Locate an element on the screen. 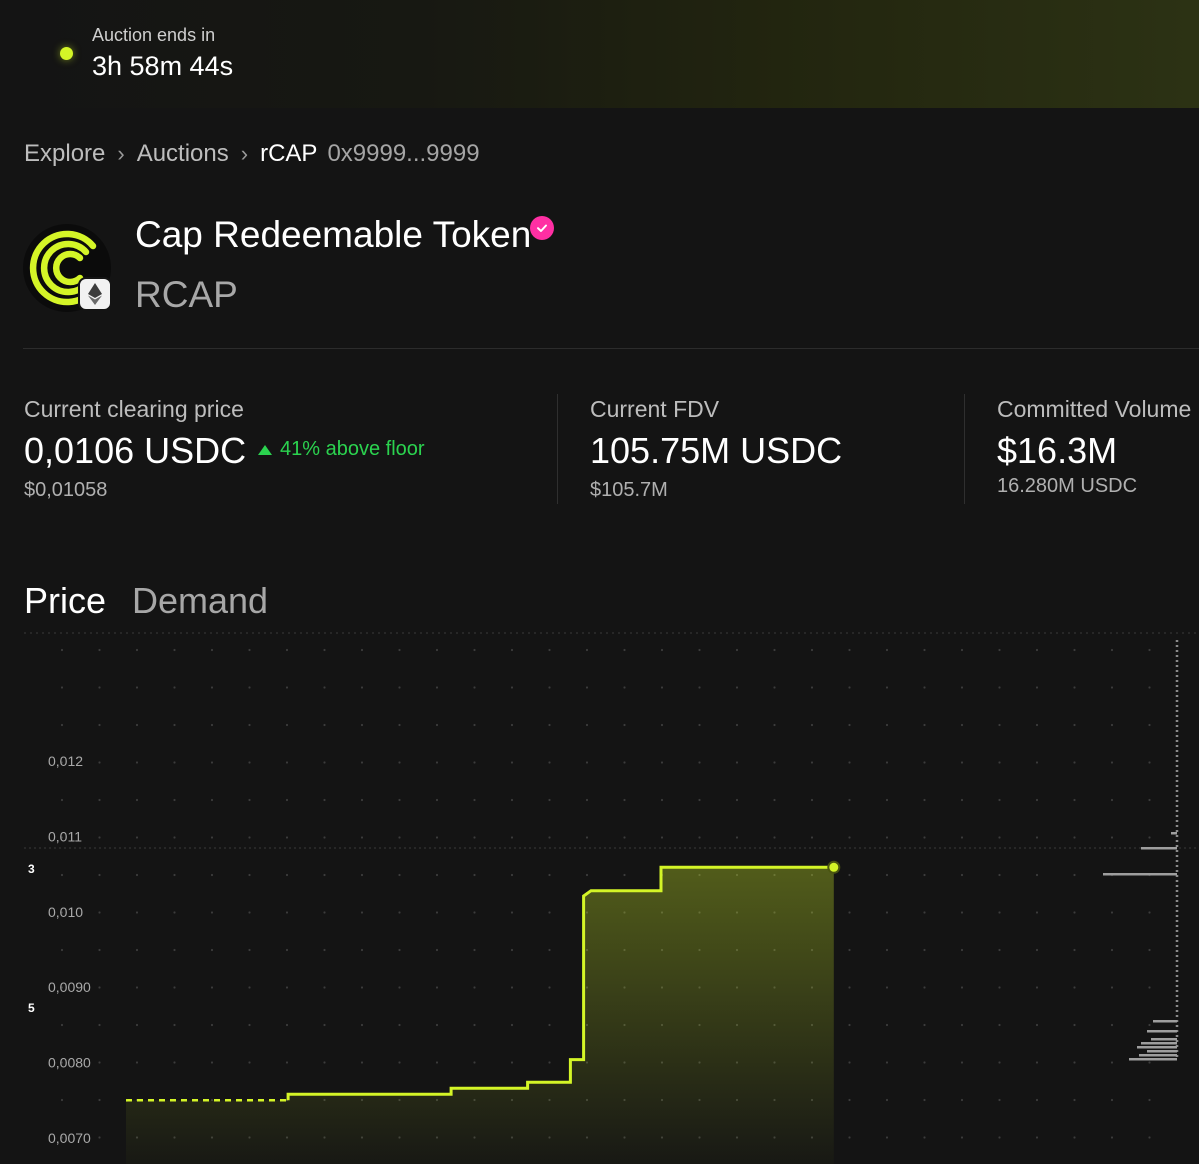 The width and height of the screenshot is (1199, 1164). breadcrumb-explore: Explore is located at coordinates (64, 154).